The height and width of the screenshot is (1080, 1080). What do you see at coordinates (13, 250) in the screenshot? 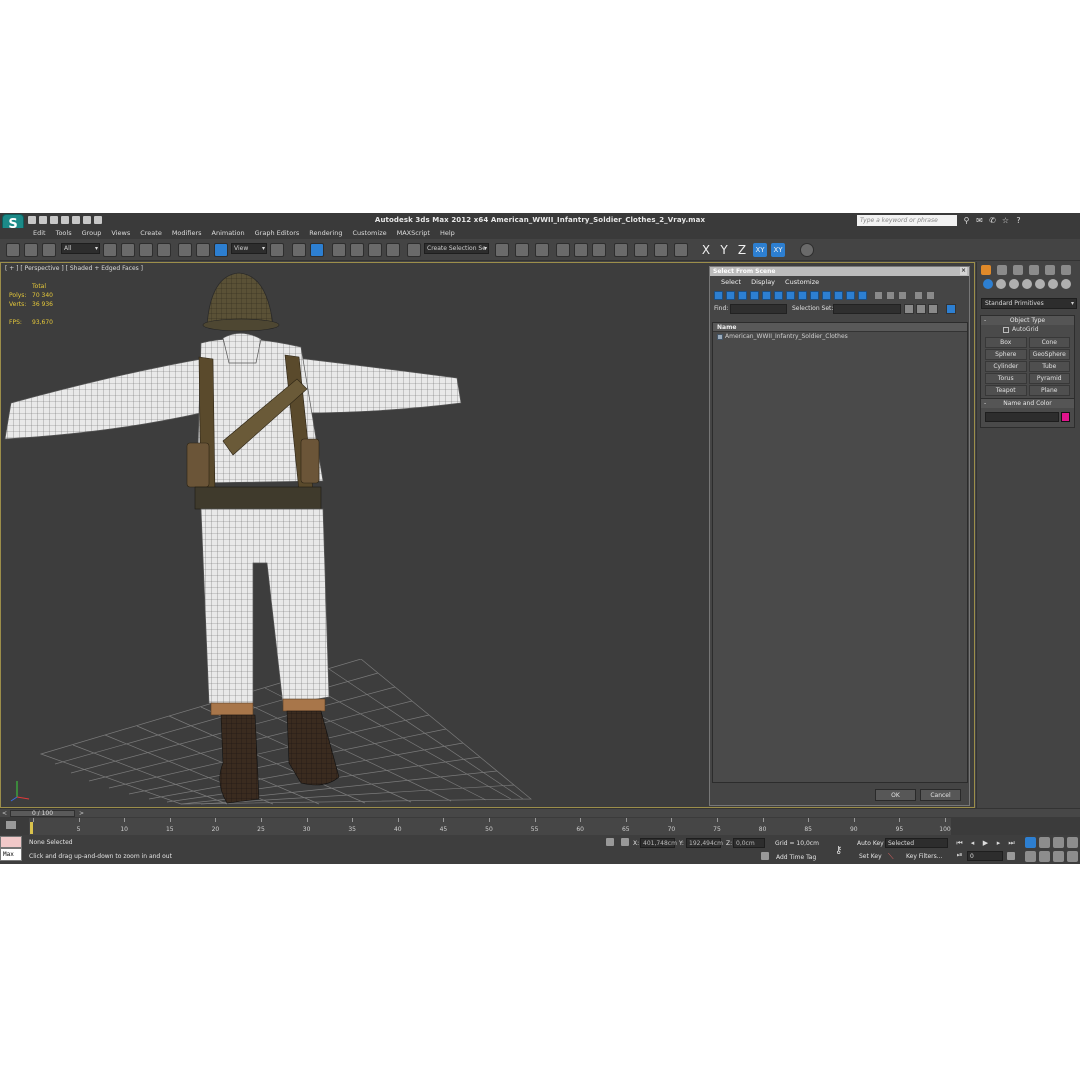
I see `link-icon` at bounding box center [13, 250].